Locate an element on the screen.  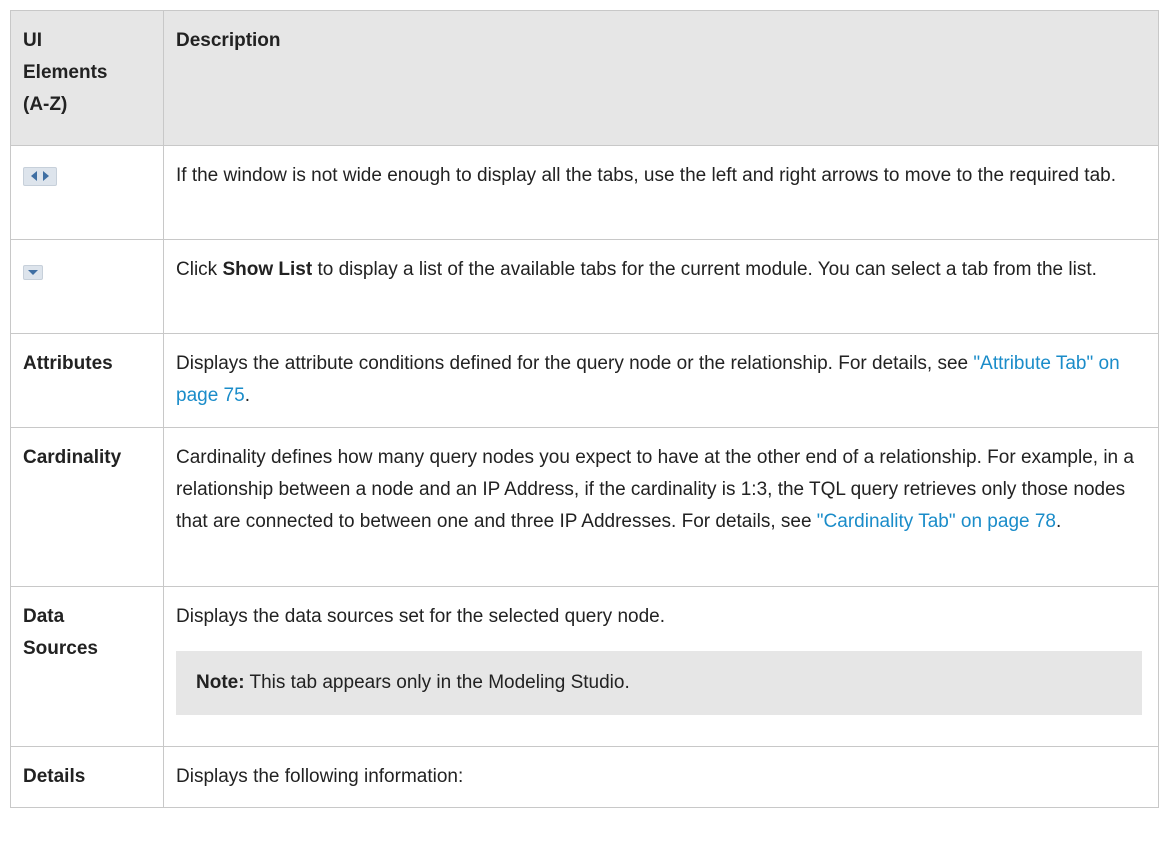
dropdown-arrow-icon is located at coordinates (33, 272).